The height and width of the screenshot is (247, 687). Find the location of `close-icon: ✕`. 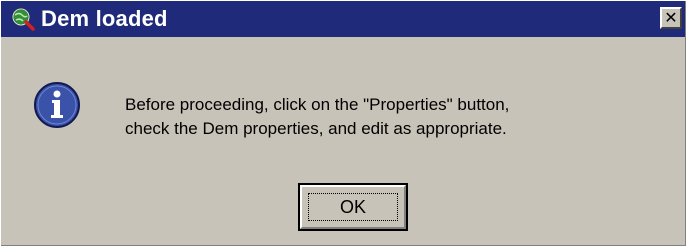

close-icon: ✕ is located at coordinates (671, 17).